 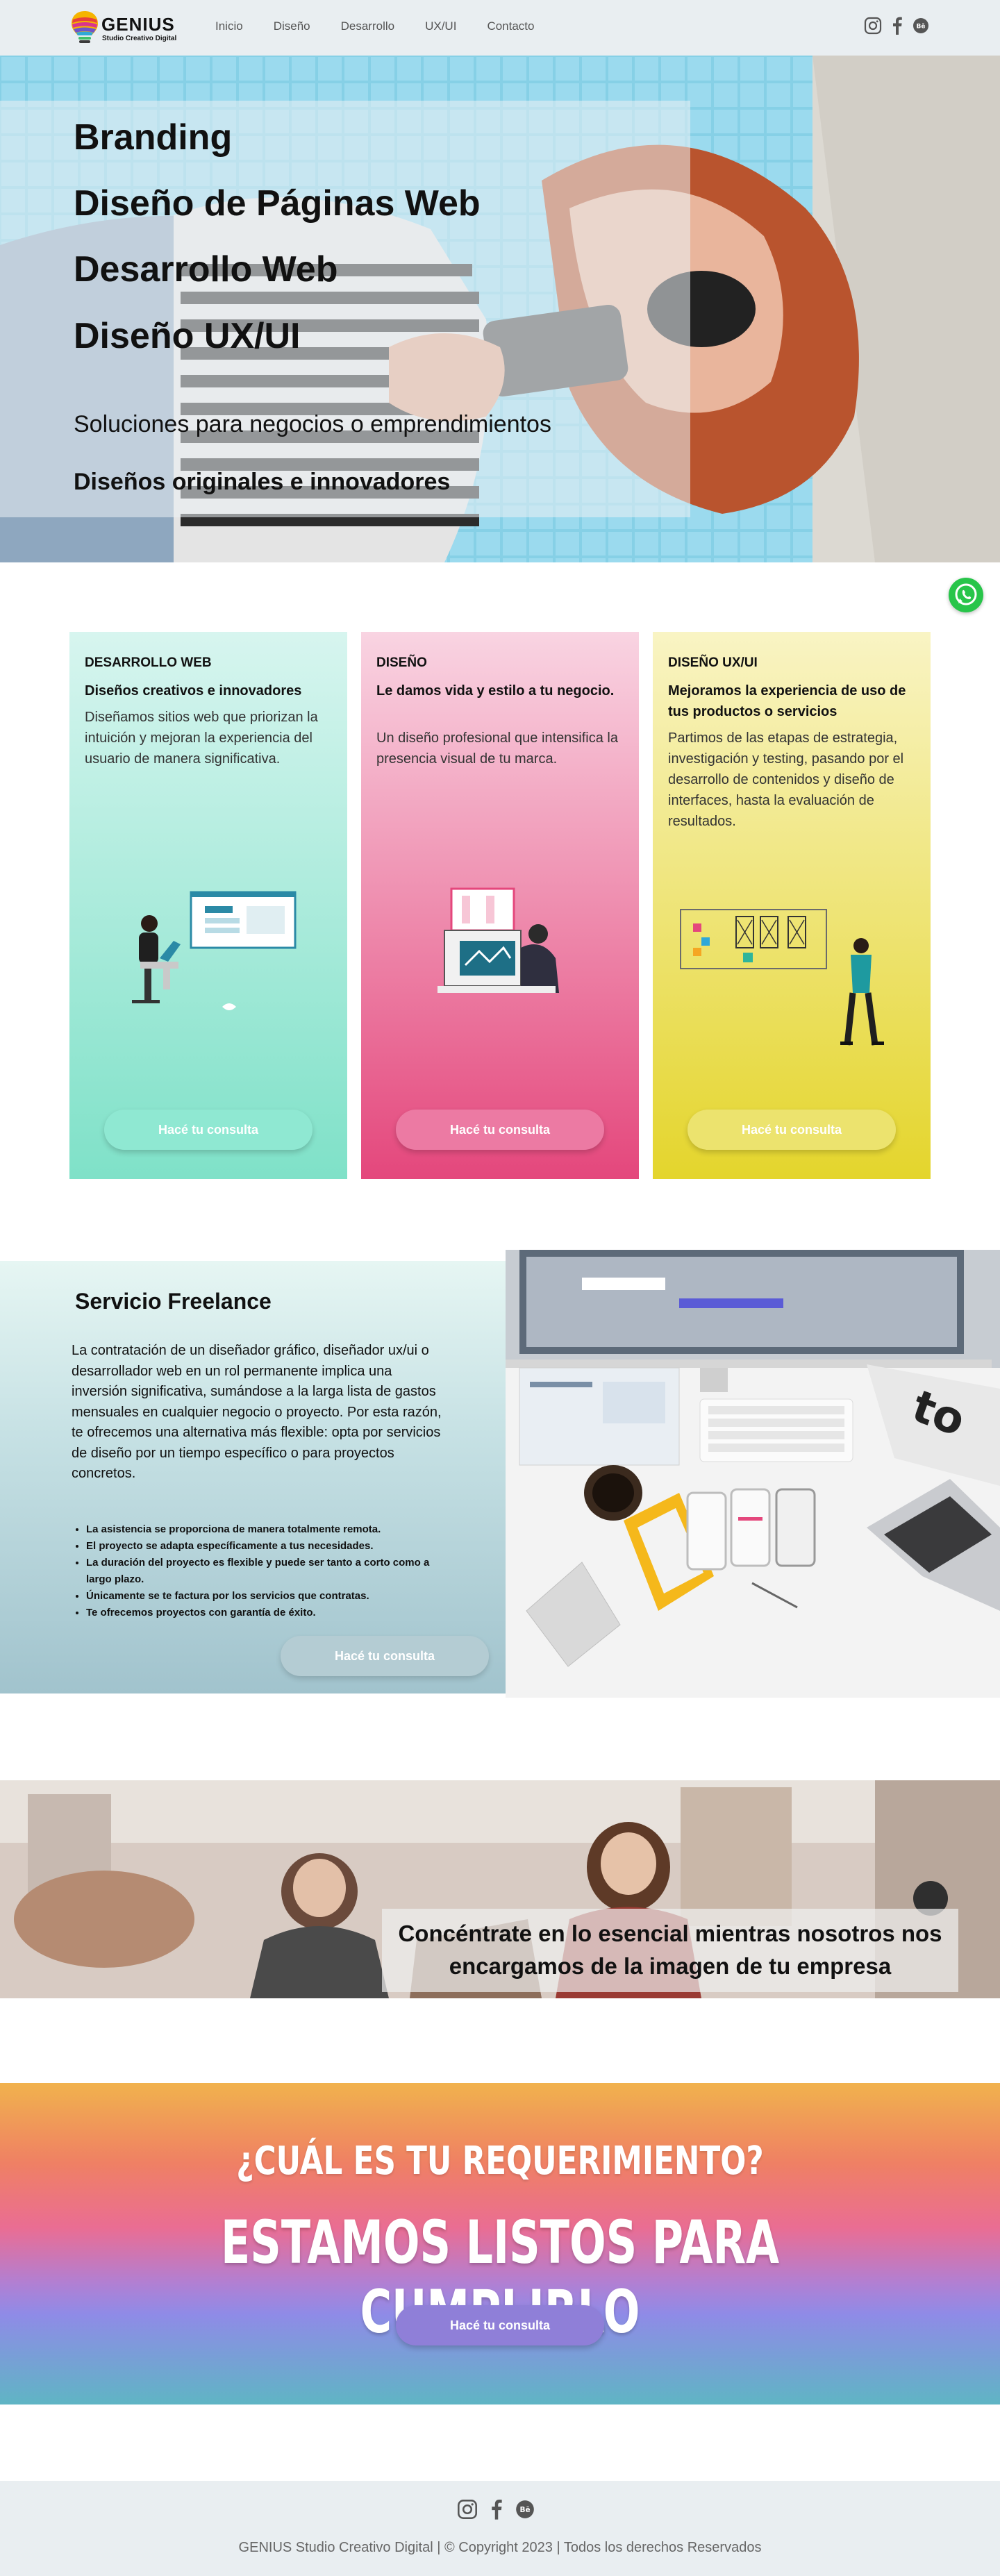 What do you see at coordinates (187, 336) in the screenshot?
I see `hero-heading-uxui: Diseño UX/UI` at bounding box center [187, 336].